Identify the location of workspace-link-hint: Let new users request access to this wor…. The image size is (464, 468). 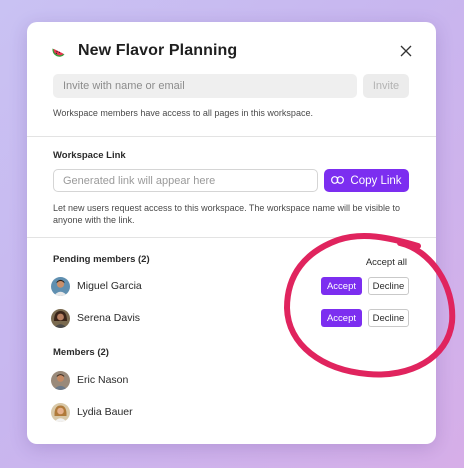
(226, 214).